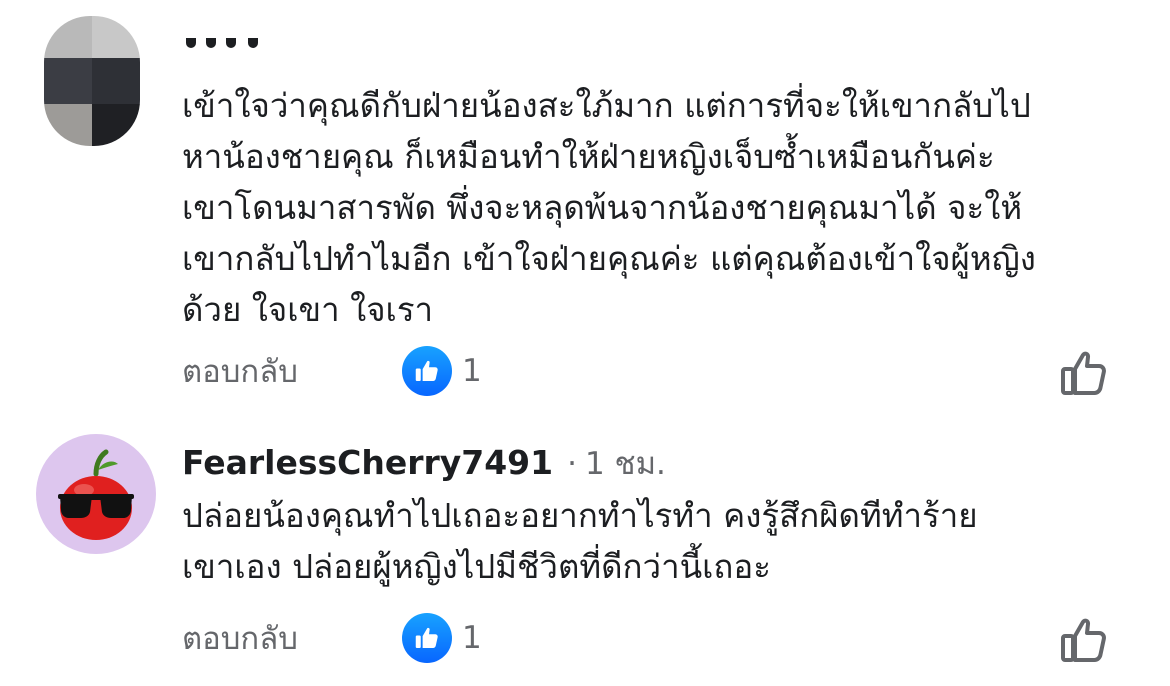  What do you see at coordinates (308, 309) in the screenshot?
I see `comment-text-line: ด้วย ใจเขา ใจเรา` at bounding box center [308, 309].